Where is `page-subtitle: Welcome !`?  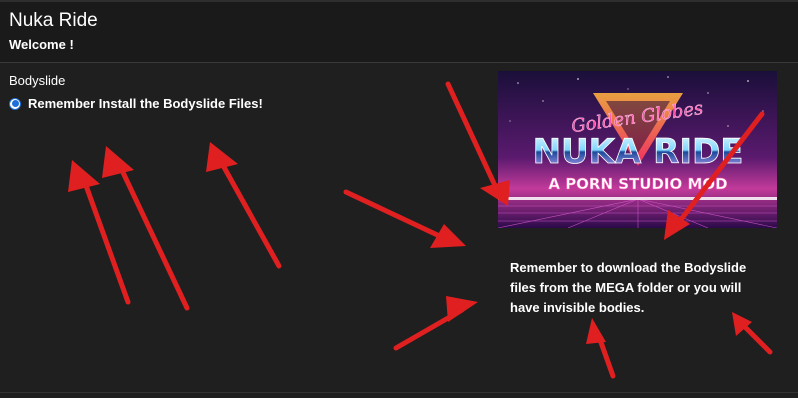
page-subtitle: Welcome ! is located at coordinates (41, 44).